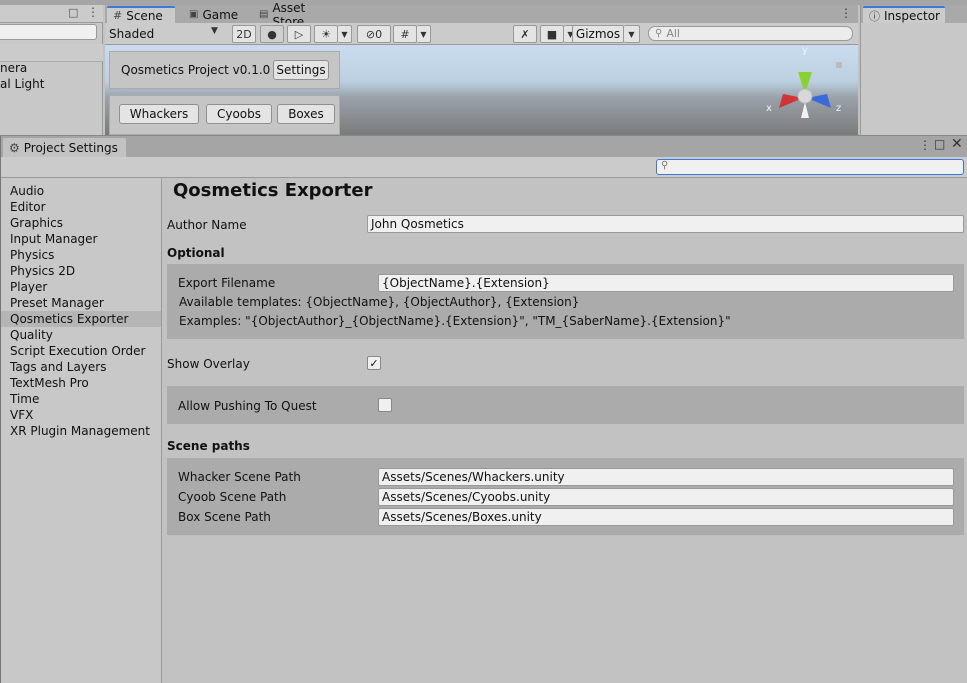 This screenshot has width=967, height=683. What do you see at coordinates (81, 319) in the screenshot?
I see `sidebar-item-qosmetics-exporter: Qosmetics Exporter` at bounding box center [81, 319].